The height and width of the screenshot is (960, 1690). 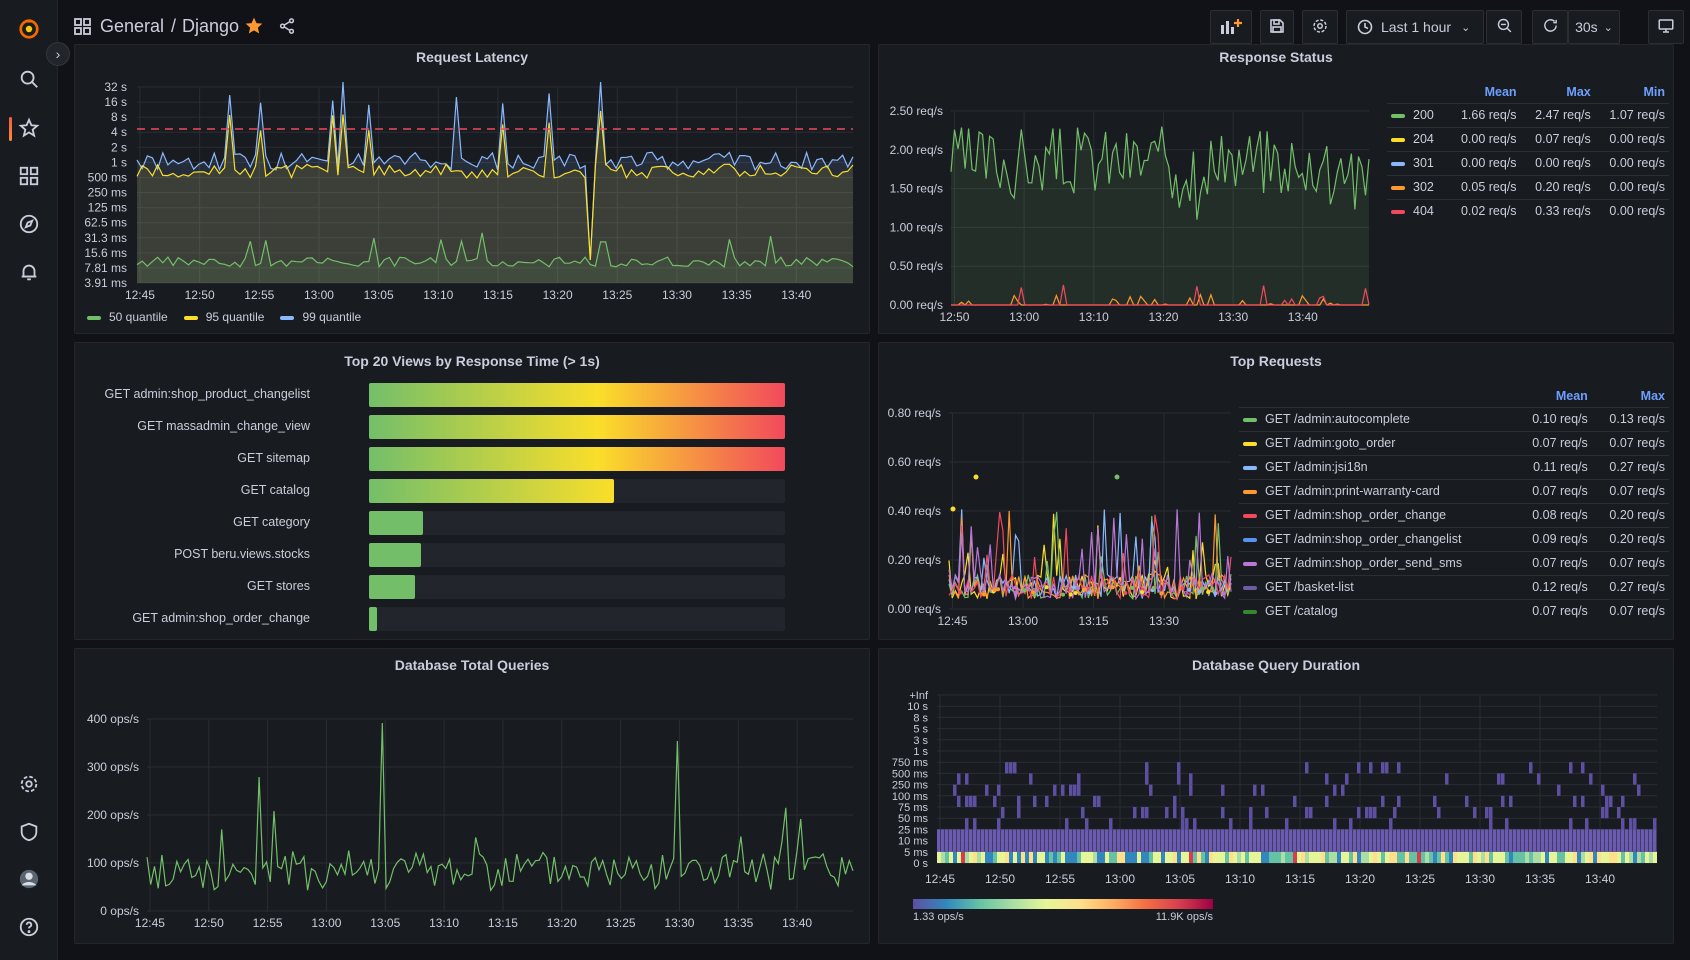 I want to click on dashboards-icon, so click(x=29, y=176).